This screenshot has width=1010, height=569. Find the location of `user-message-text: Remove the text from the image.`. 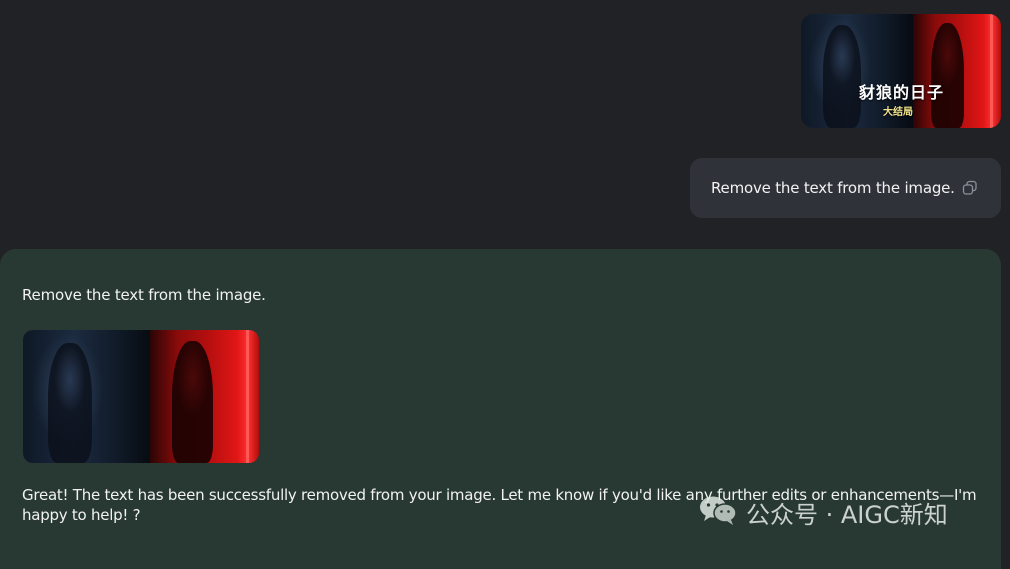

user-message-text: Remove the text from the image. is located at coordinates (833, 188).